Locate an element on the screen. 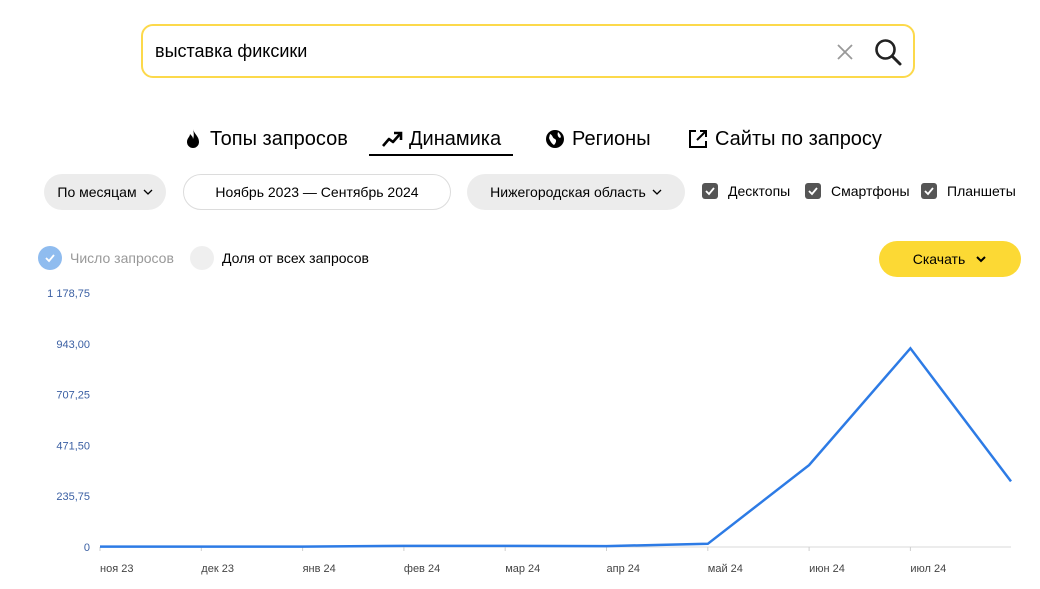 This screenshot has width=1040, height=589. region-select: Нижегородская область is located at coordinates (576, 192).